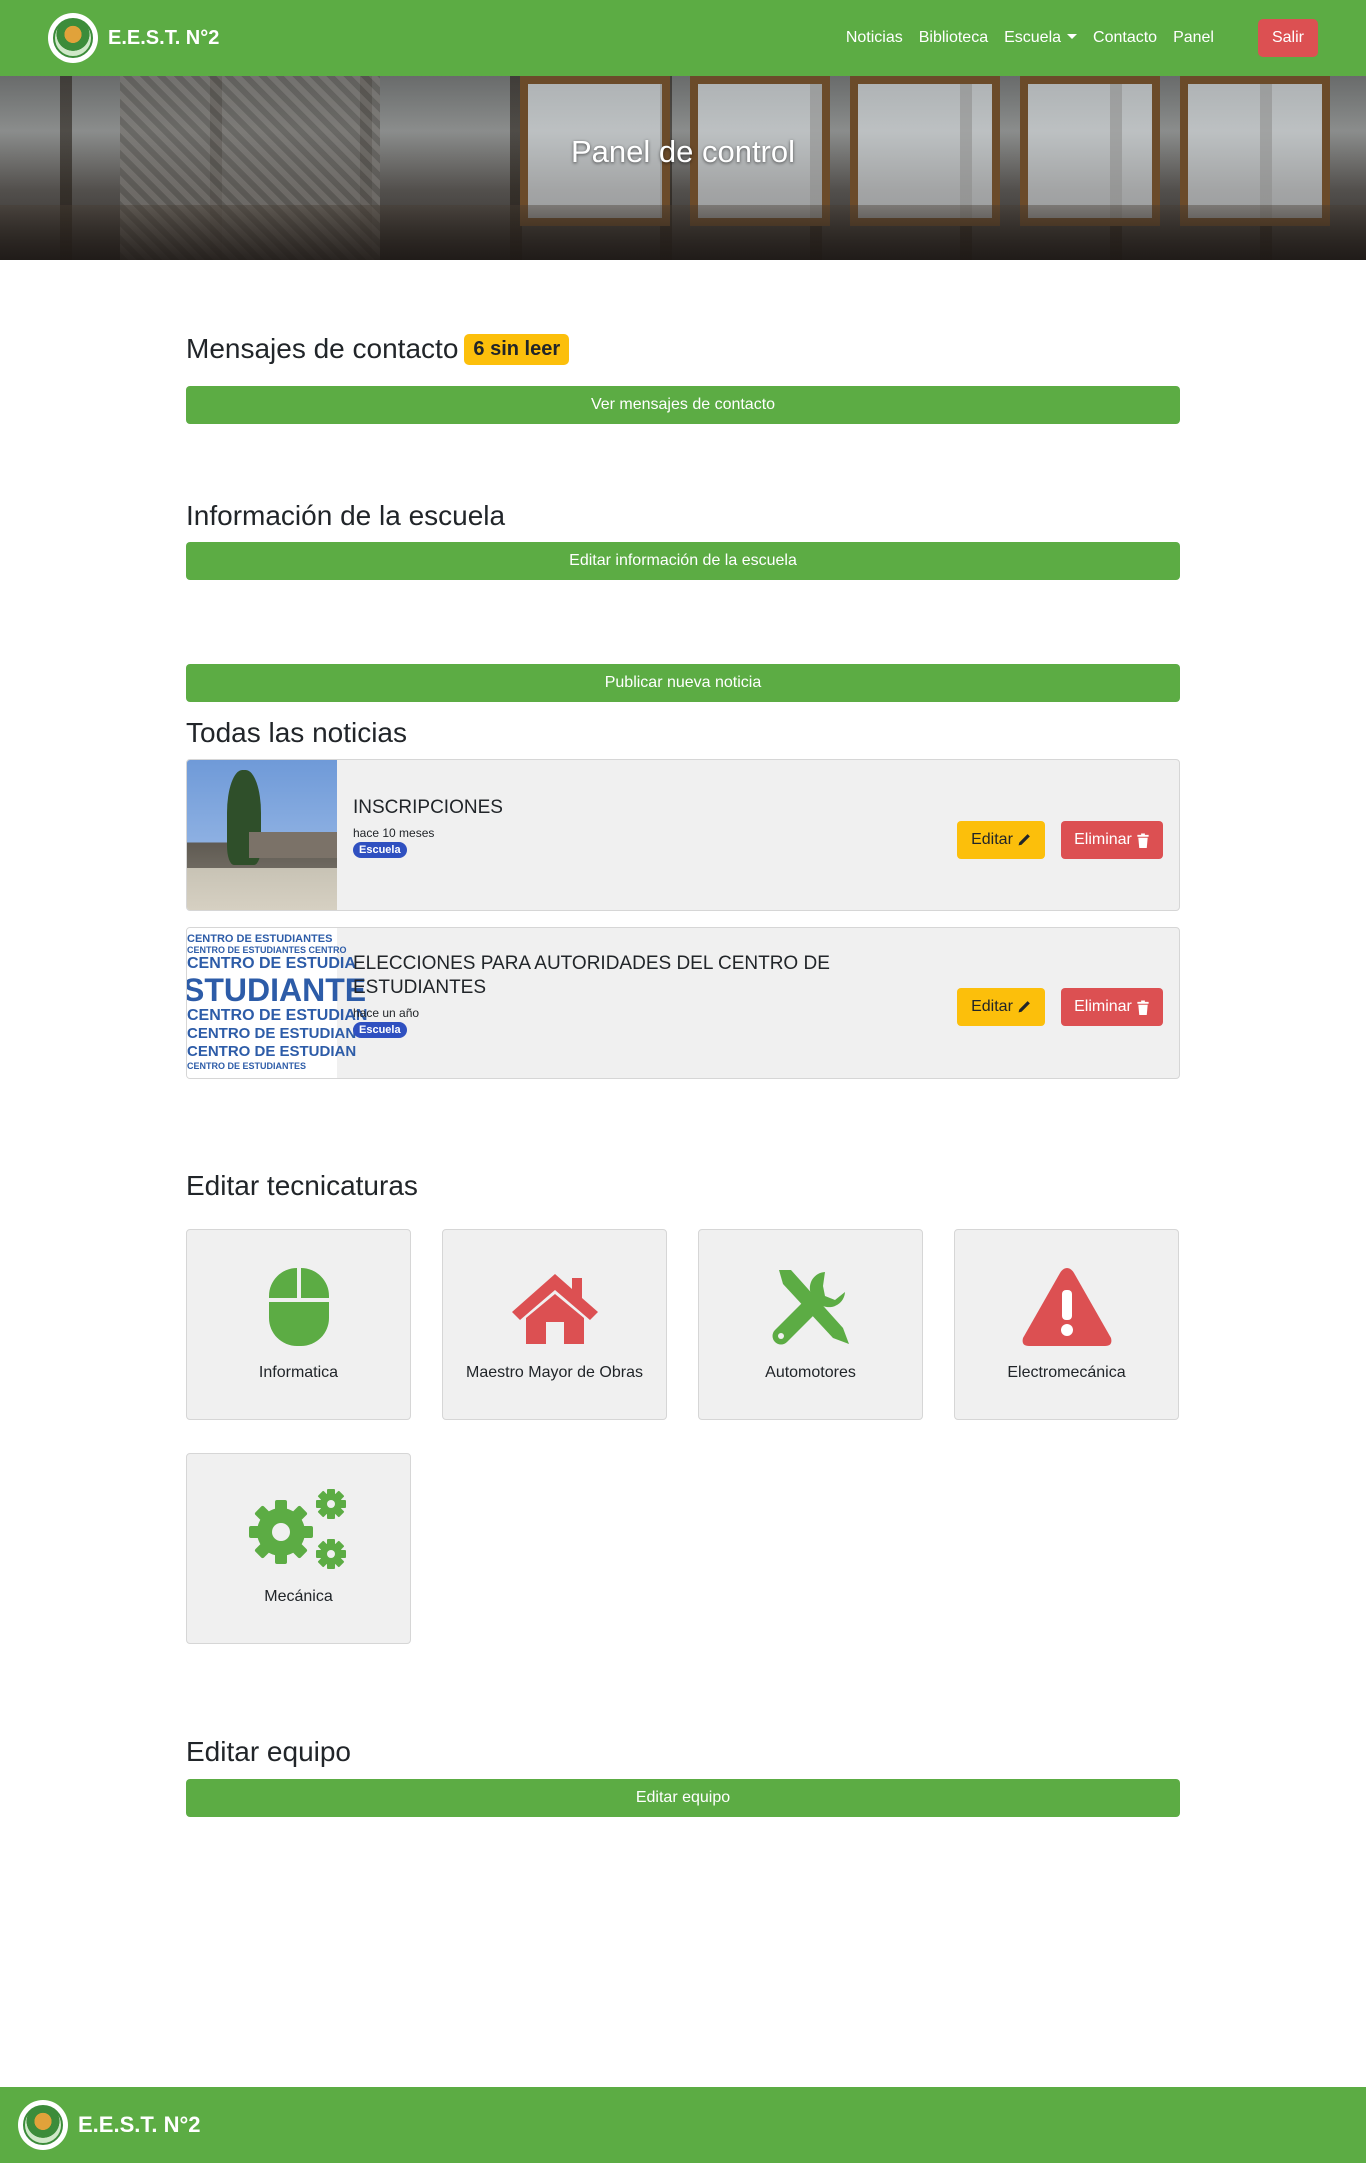  Describe the element at coordinates (298, 1596) in the screenshot. I see `tecnicatura-label: Mecánica` at that location.